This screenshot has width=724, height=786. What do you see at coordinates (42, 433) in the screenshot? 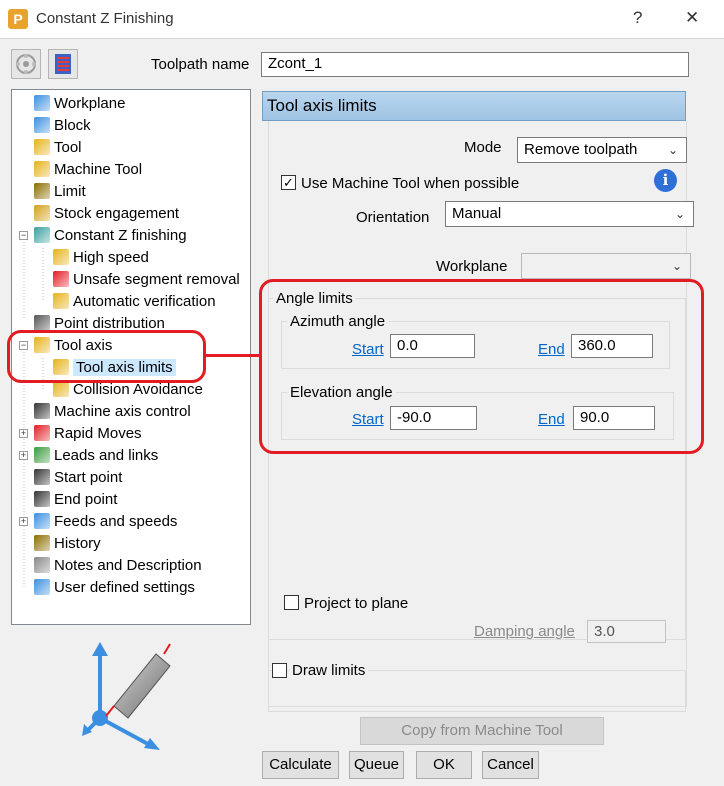
I see `rapid-moves-icon` at bounding box center [42, 433].